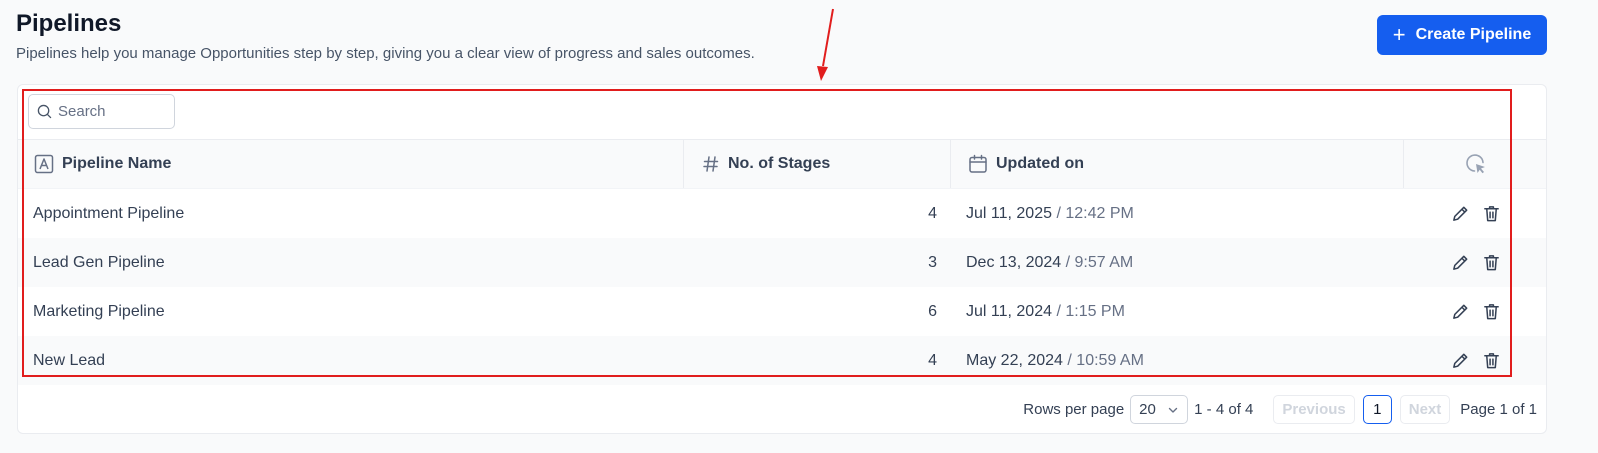 This screenshot has height=453, width=1598. What do you see at coordinates (1177, 263) in the screenshot?
I see `updated-on-cell: Dec 13, 2024 / 9:57 AM` at bounding box center [1177, 263].